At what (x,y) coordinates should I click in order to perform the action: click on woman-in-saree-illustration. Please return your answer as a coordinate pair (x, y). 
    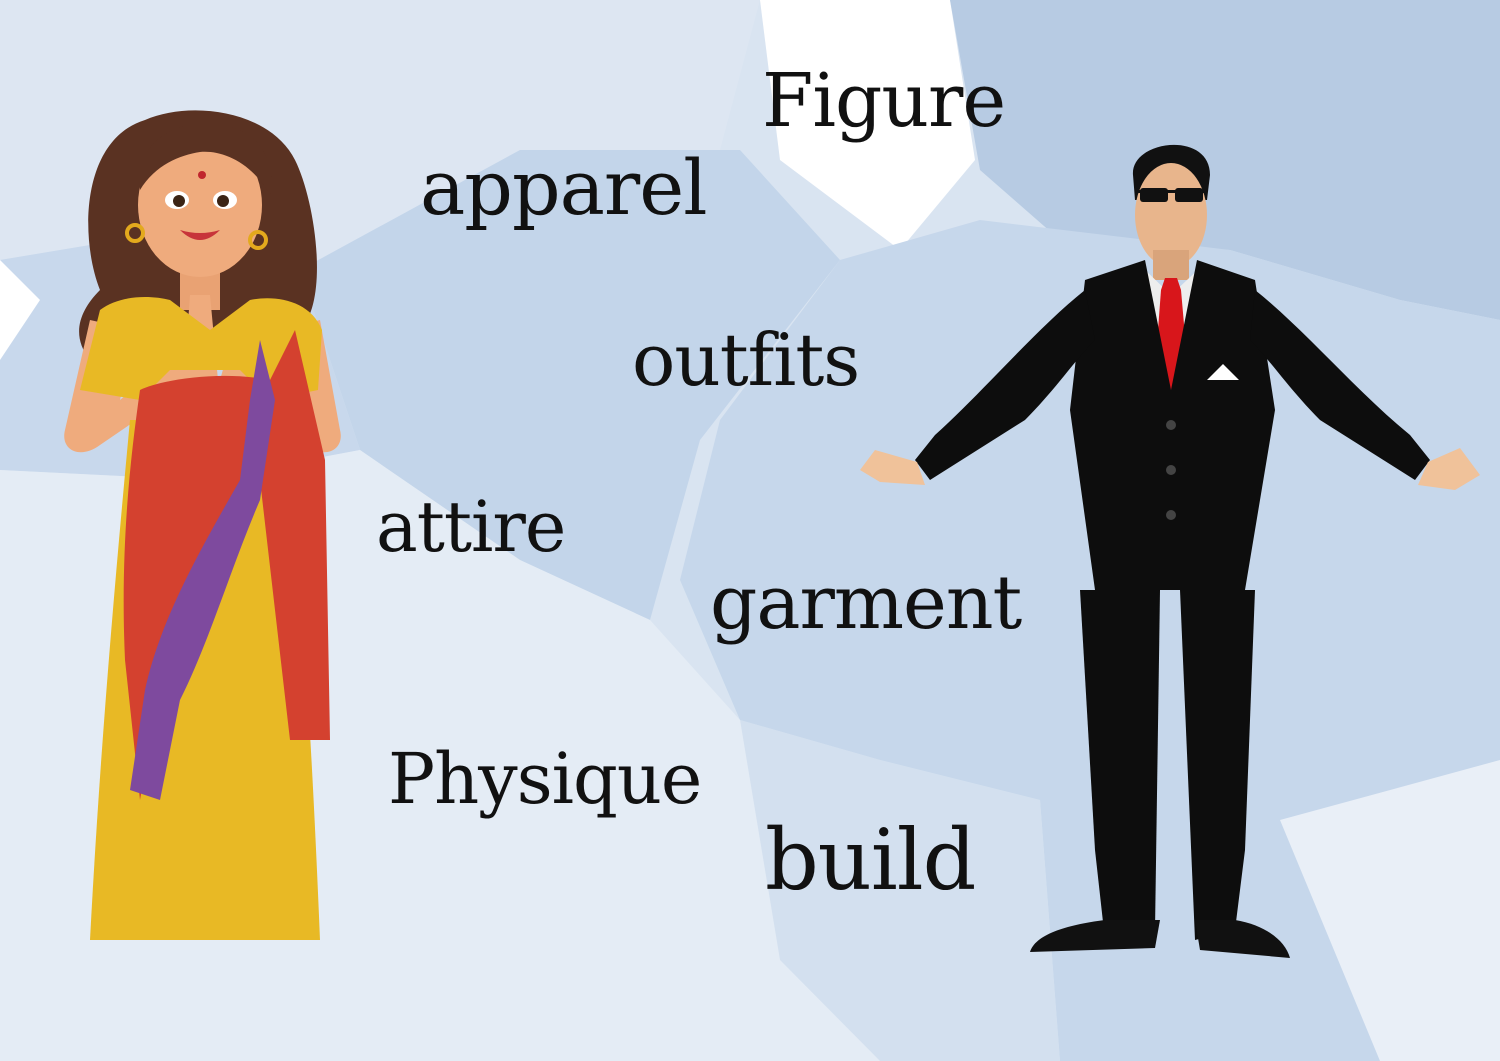
    Looking at the image, I should click on (202, 525).